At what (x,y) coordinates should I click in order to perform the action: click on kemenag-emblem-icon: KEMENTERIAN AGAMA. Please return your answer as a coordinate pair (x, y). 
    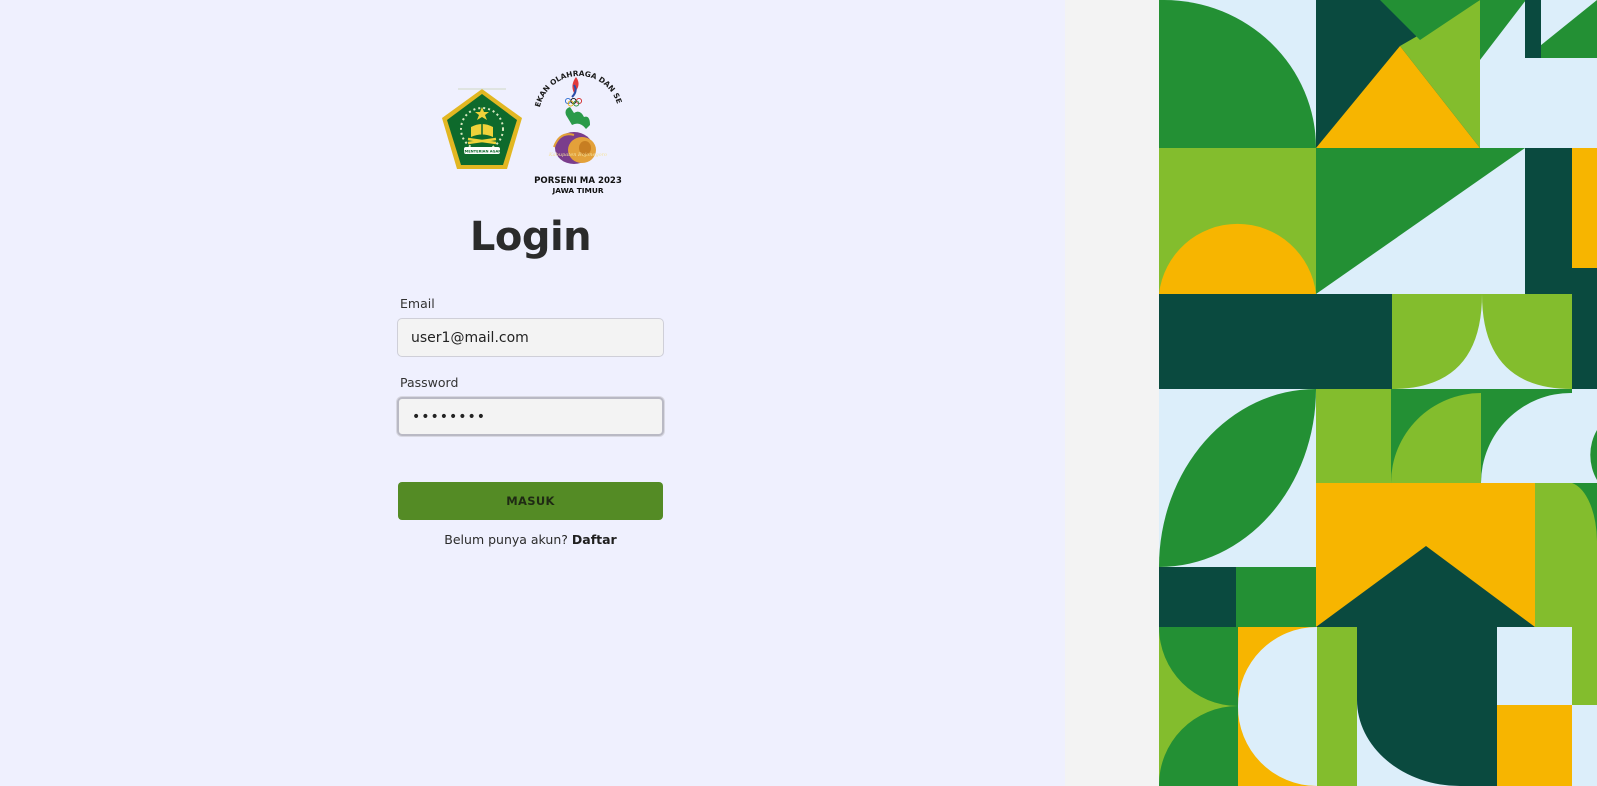
    Looking at the image, I should click on (482, 128).